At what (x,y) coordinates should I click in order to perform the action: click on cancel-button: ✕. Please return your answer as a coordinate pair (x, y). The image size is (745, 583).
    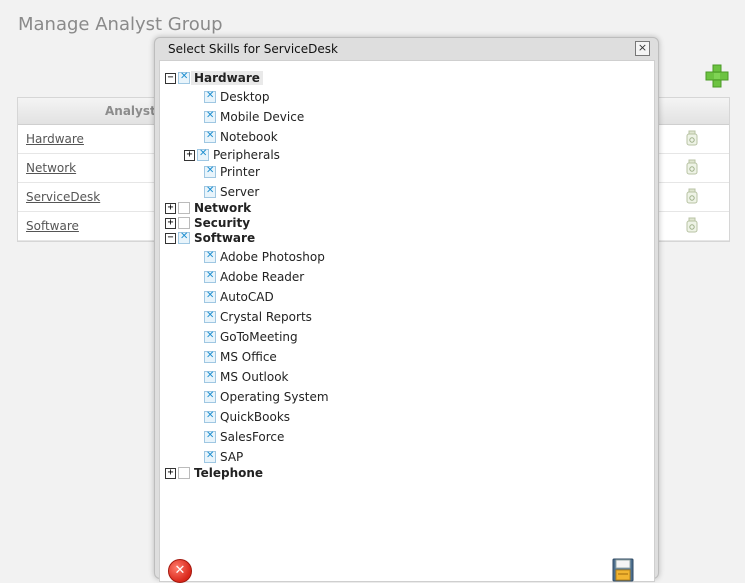
    Looking at the image, I should click on (180, 571).